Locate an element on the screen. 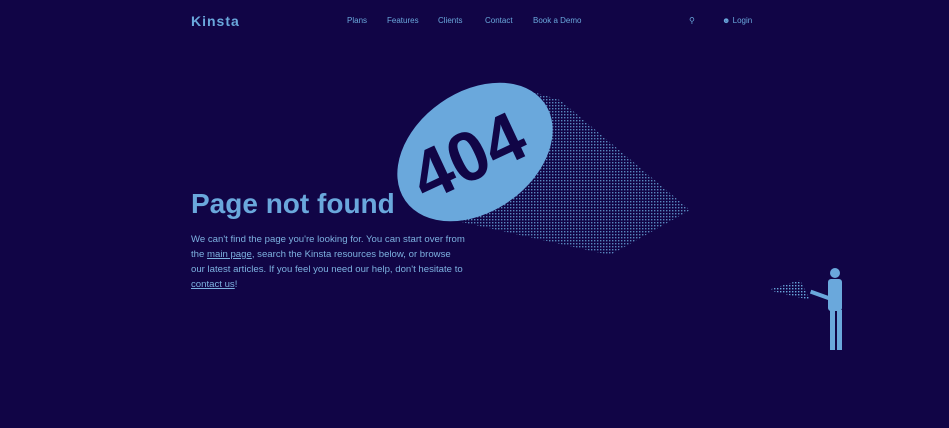  main-page-link: main page is located at coordinates (229, 254).